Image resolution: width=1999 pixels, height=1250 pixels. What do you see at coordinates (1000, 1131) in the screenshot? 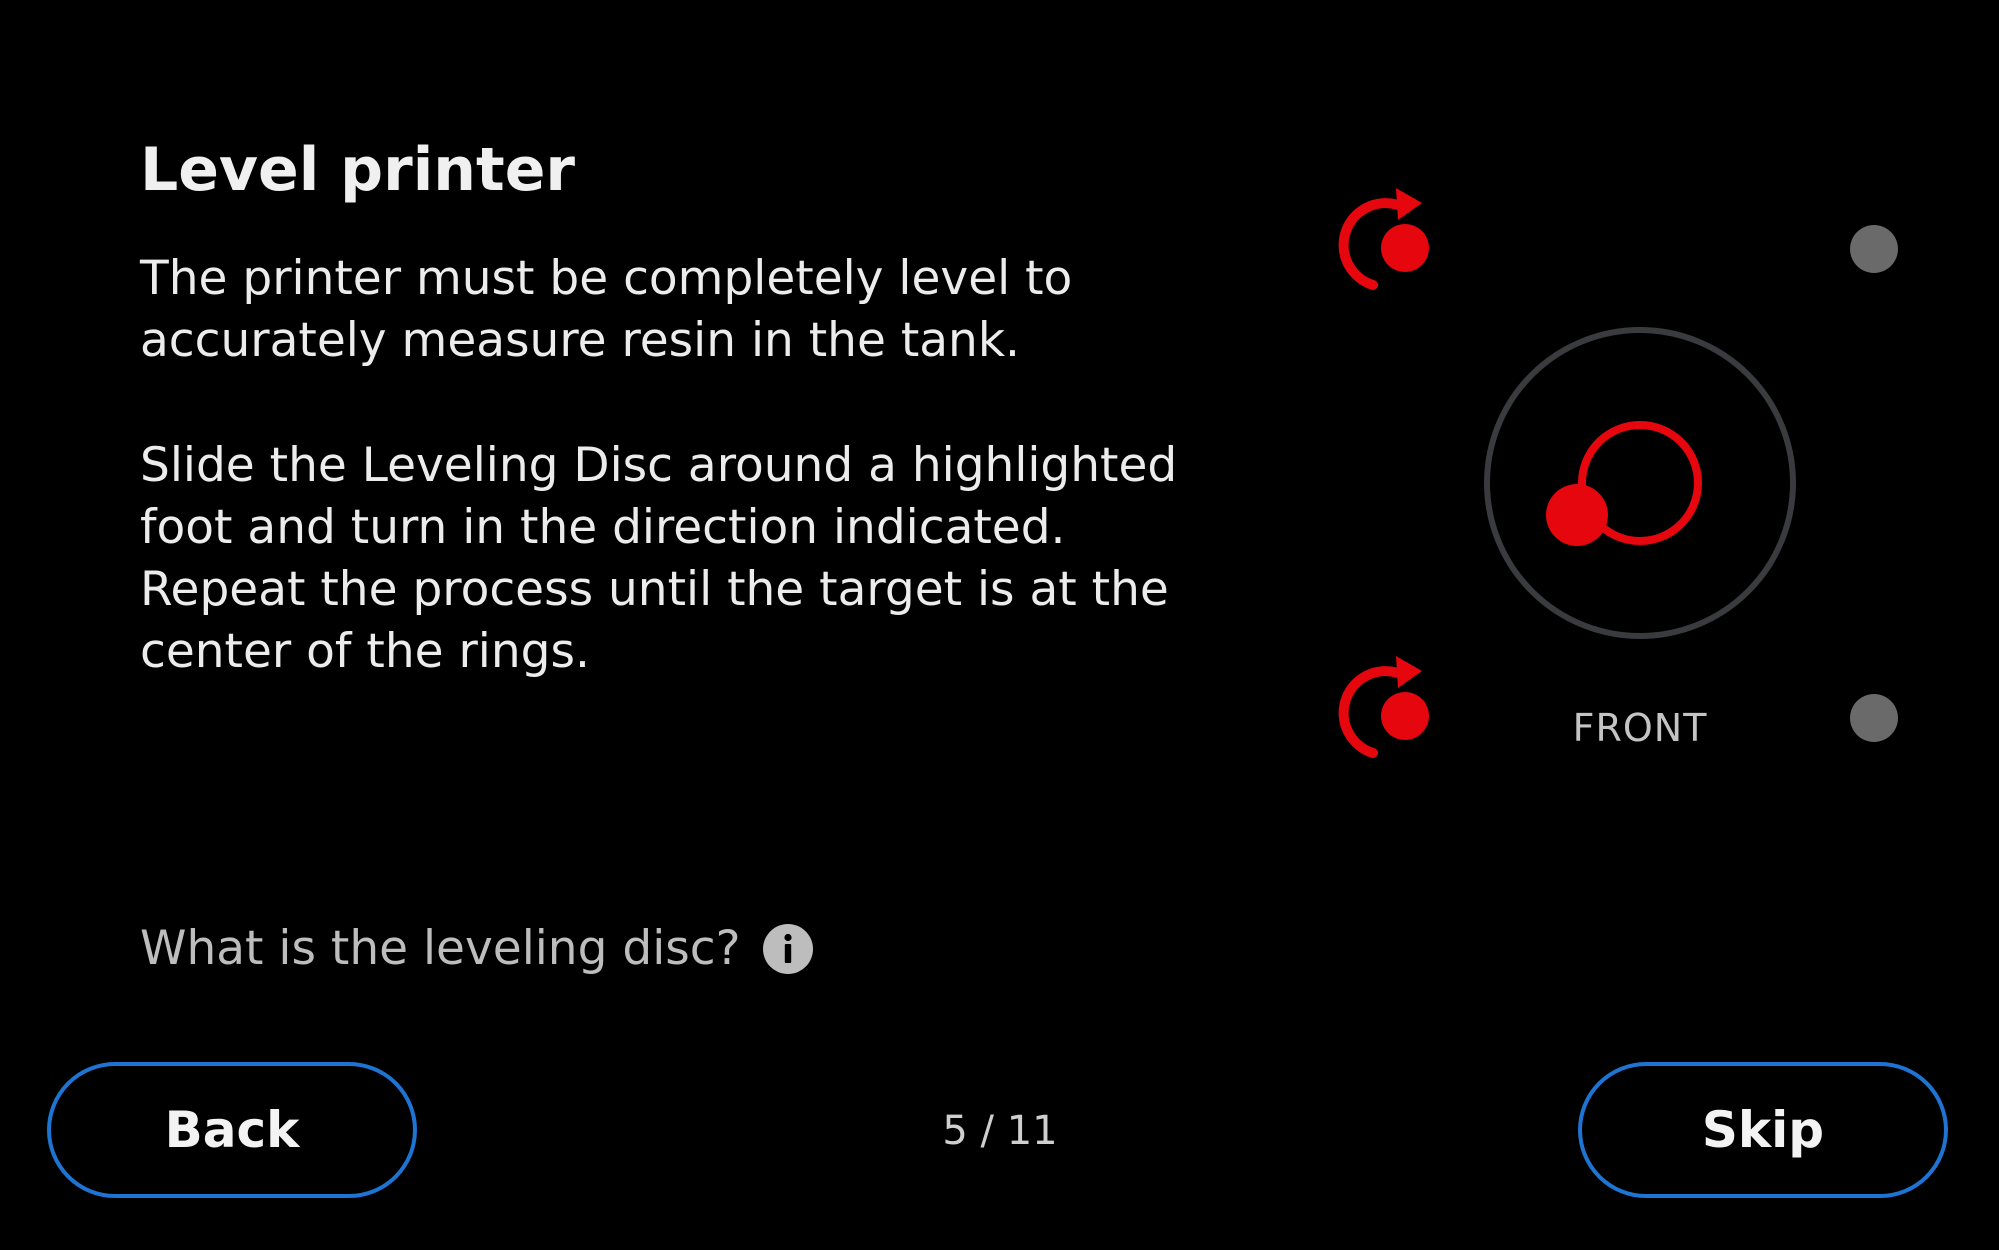
I see `page-indicator: 5 / 11` at bounding box center [1000, 1131].